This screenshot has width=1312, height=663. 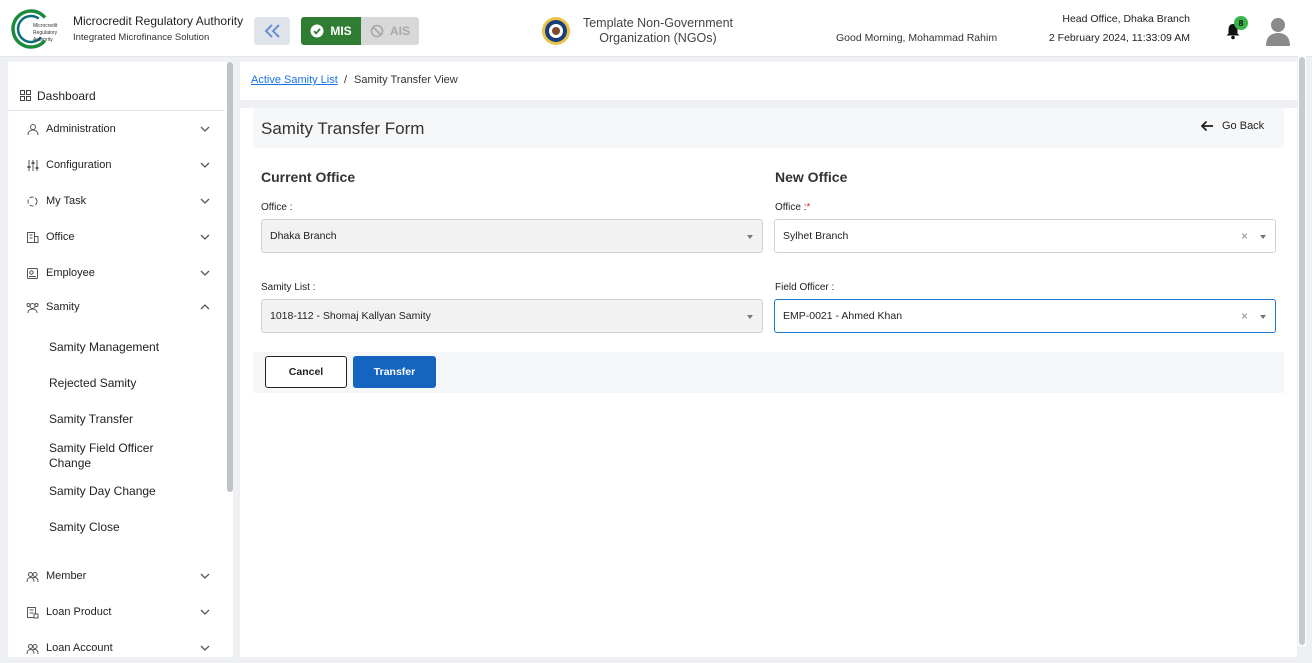 I want to click on sidebar-item-administration: Administration, so click(x=118, y=129).